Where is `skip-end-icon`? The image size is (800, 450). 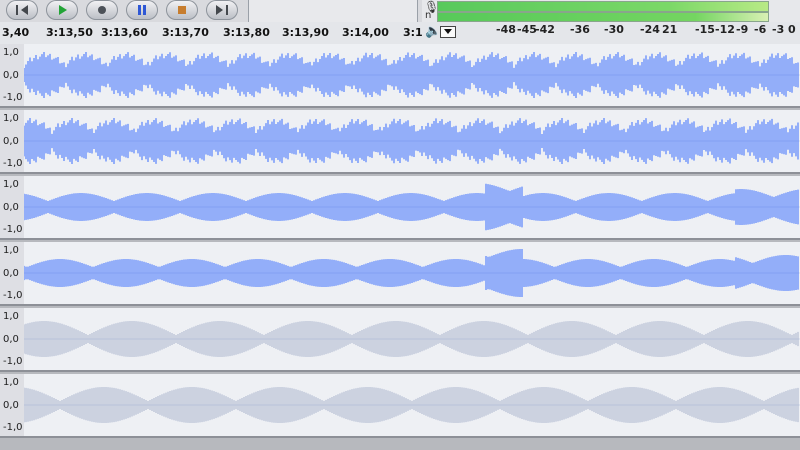 skip-end-icon is located at coordinates (222, 10).